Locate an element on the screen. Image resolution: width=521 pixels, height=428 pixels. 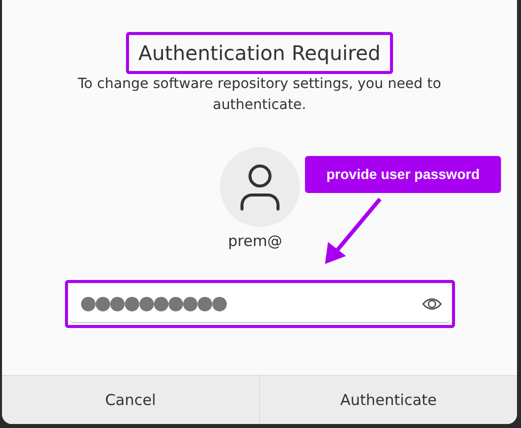
callout-label: provide user password is located at coordinates (403, 174).